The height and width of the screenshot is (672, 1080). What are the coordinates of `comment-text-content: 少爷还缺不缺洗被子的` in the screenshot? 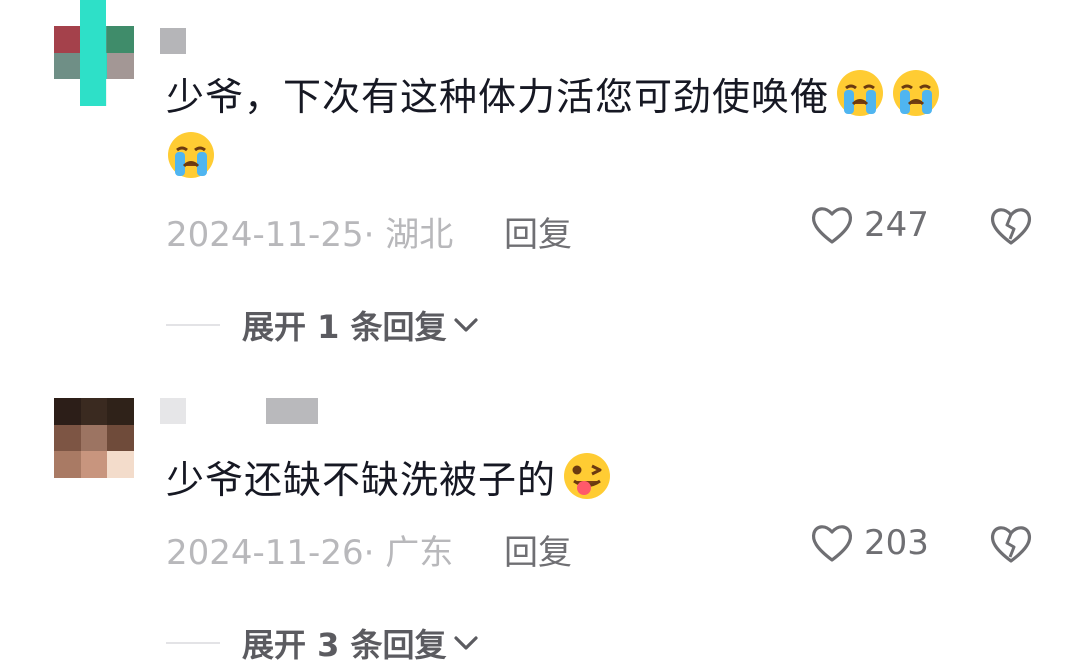 It's located at (361, 480).